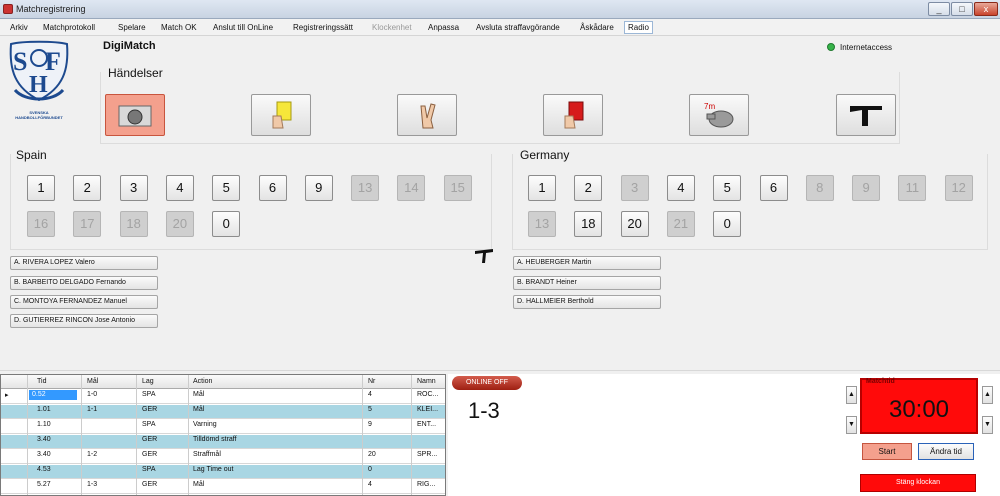 This screenshot has width=1000, height=496. What do you see at coordinates (880, 381) in the screenshot?
I see `match-clock-label: Matchtid` at bounding box center [880, 381].